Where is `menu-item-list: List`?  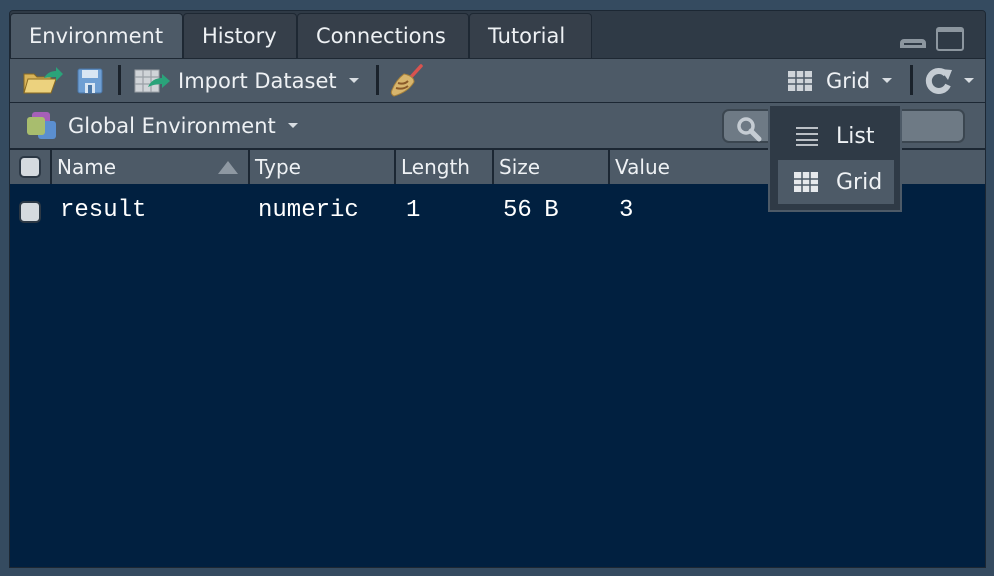
menu-item-list: List is located at coordinates (836, 136).